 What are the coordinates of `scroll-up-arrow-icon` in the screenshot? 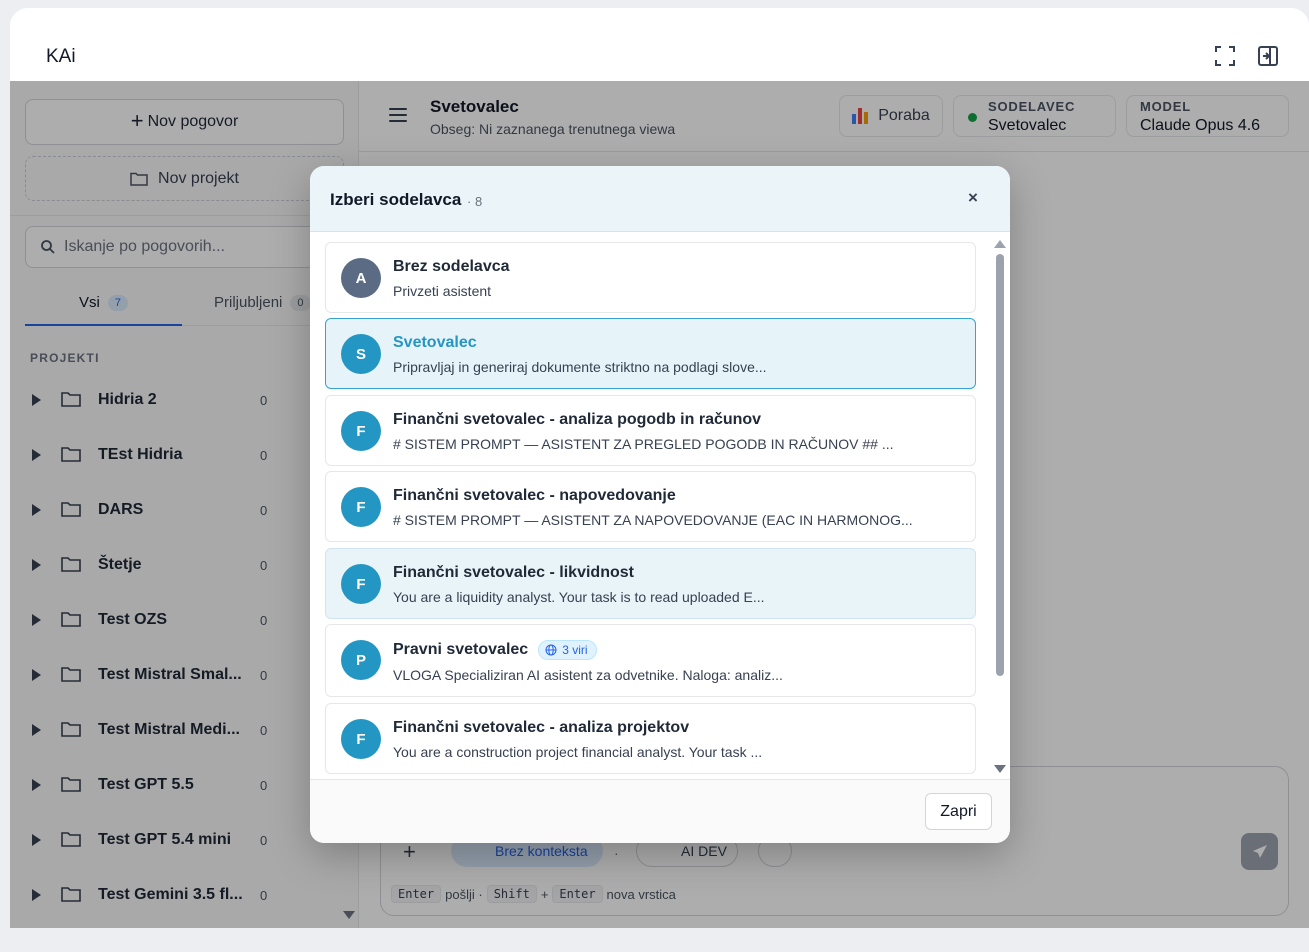 It's located at (1000, 244).